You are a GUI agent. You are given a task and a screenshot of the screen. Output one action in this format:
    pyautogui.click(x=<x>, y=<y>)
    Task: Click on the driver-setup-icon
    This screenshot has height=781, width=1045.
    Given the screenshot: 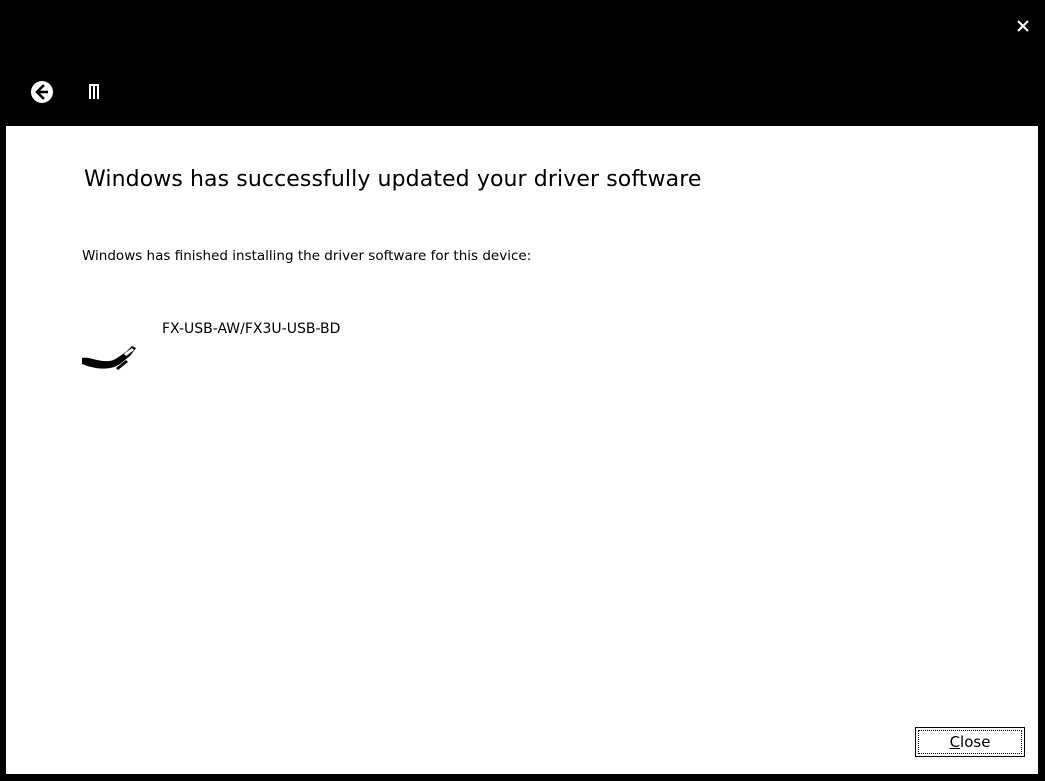 What is the action you would take?
    pyautogui.click(x=94, y=91)
    